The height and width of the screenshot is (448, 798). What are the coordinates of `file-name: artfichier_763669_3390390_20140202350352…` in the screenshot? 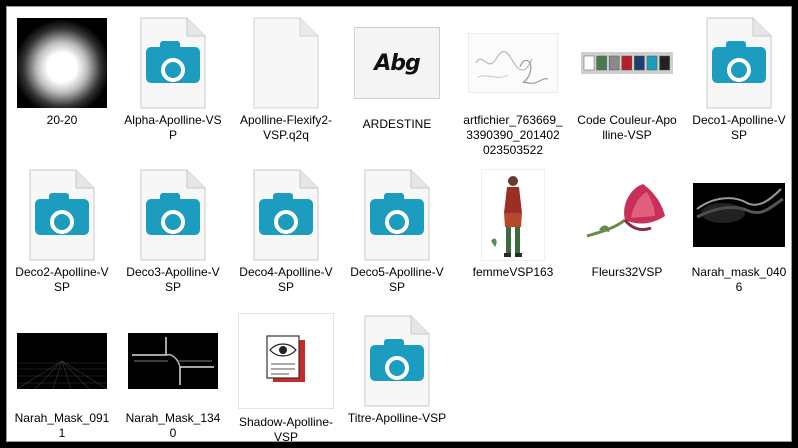 It's located at (513, 135).